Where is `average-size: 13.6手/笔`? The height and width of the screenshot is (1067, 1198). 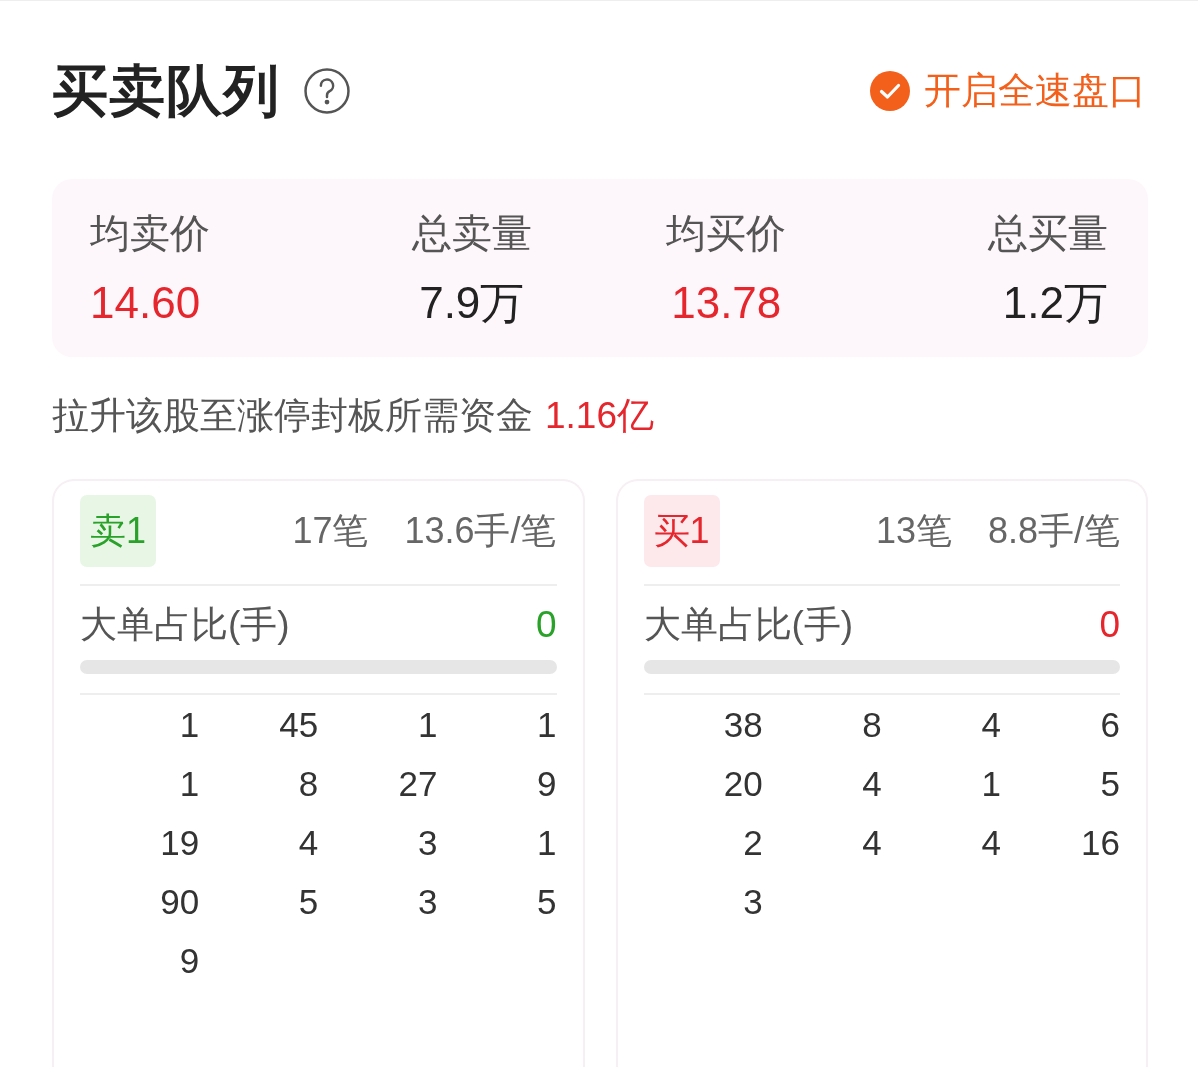 average-size: 13.6手/笔 is located at coordinates (480, 531).